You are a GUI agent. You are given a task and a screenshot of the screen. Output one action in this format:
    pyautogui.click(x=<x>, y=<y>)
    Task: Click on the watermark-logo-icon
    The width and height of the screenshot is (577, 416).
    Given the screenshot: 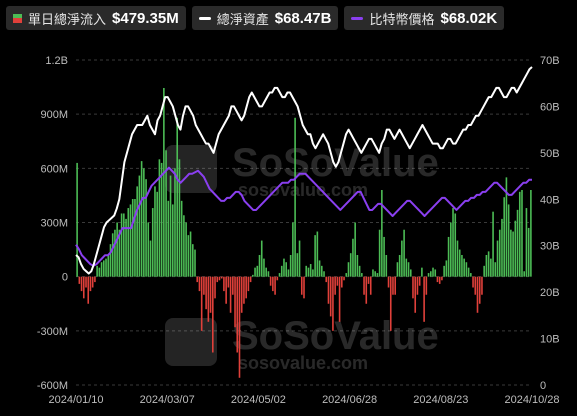 What is the action you would take?
    pyautogui.click(x=191, y=342)
    